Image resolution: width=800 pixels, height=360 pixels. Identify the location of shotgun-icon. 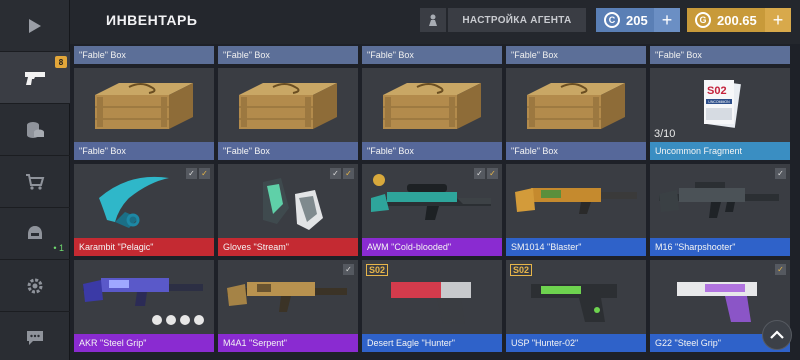
(576, 201).